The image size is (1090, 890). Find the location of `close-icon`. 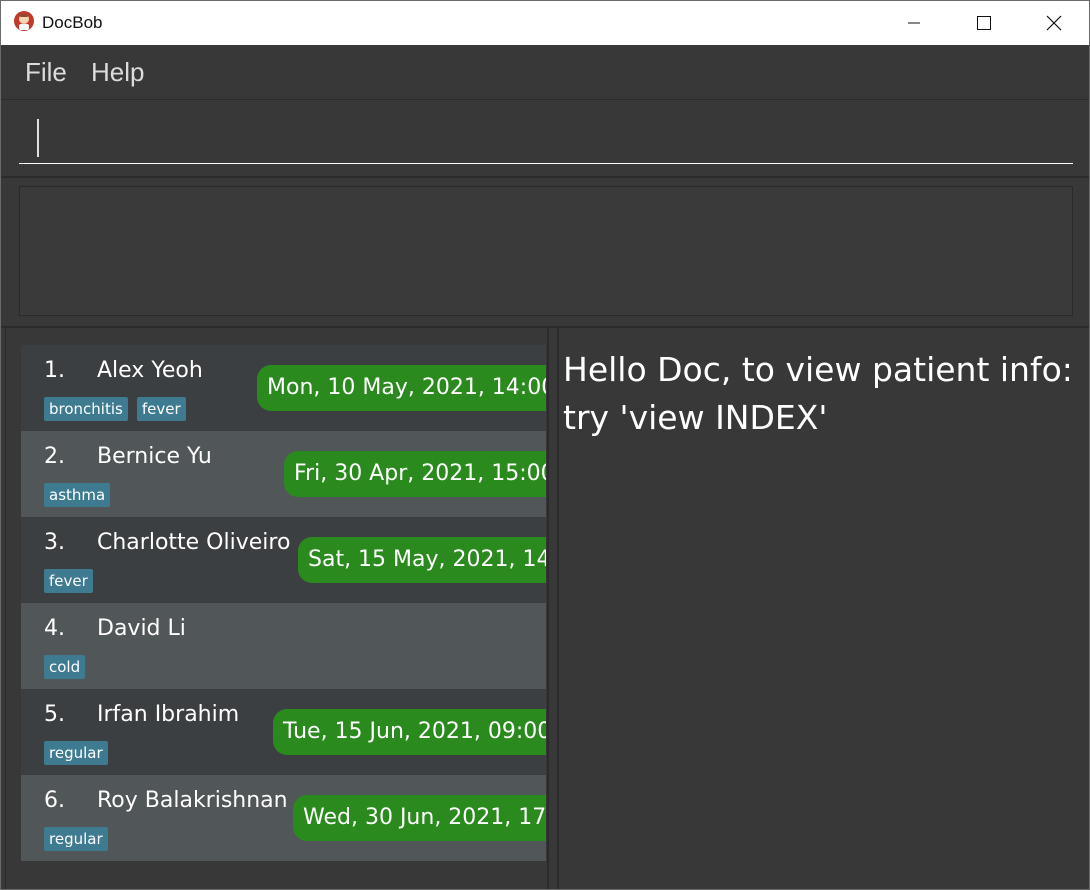

close-icon is located at coordinates (1054, 23).